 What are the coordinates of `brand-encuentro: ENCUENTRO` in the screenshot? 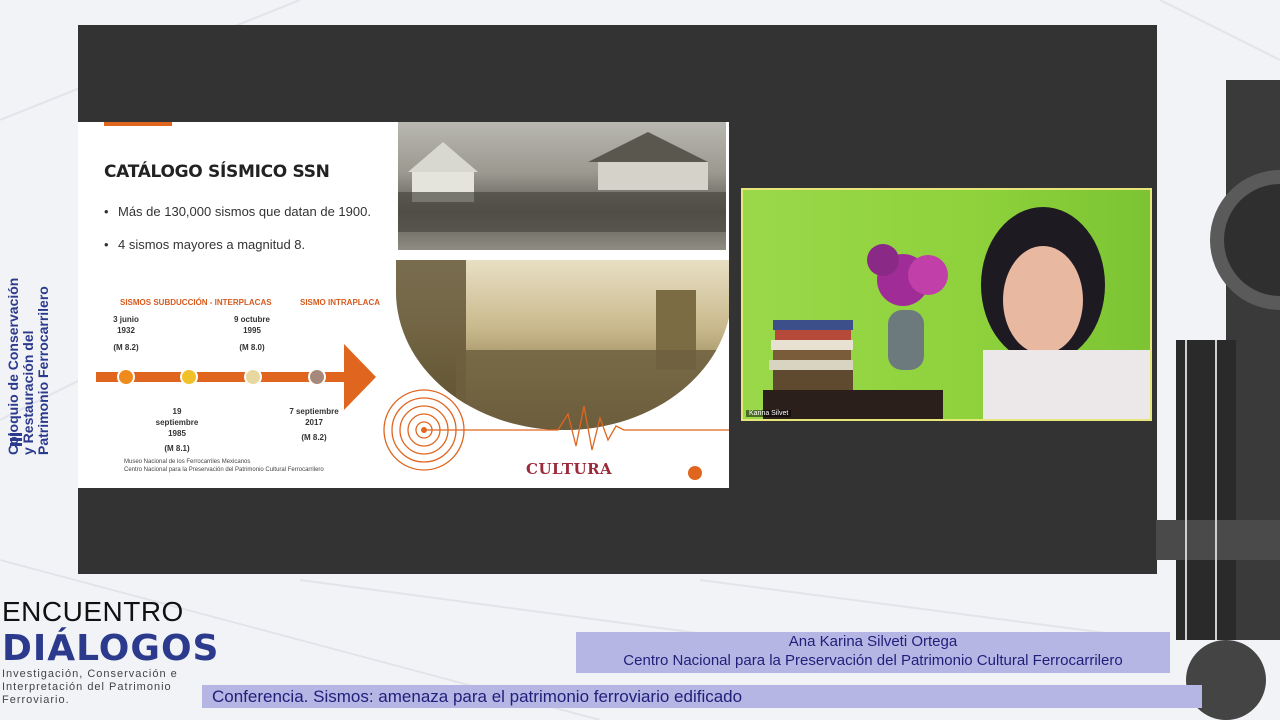 It's located at (93, 611).